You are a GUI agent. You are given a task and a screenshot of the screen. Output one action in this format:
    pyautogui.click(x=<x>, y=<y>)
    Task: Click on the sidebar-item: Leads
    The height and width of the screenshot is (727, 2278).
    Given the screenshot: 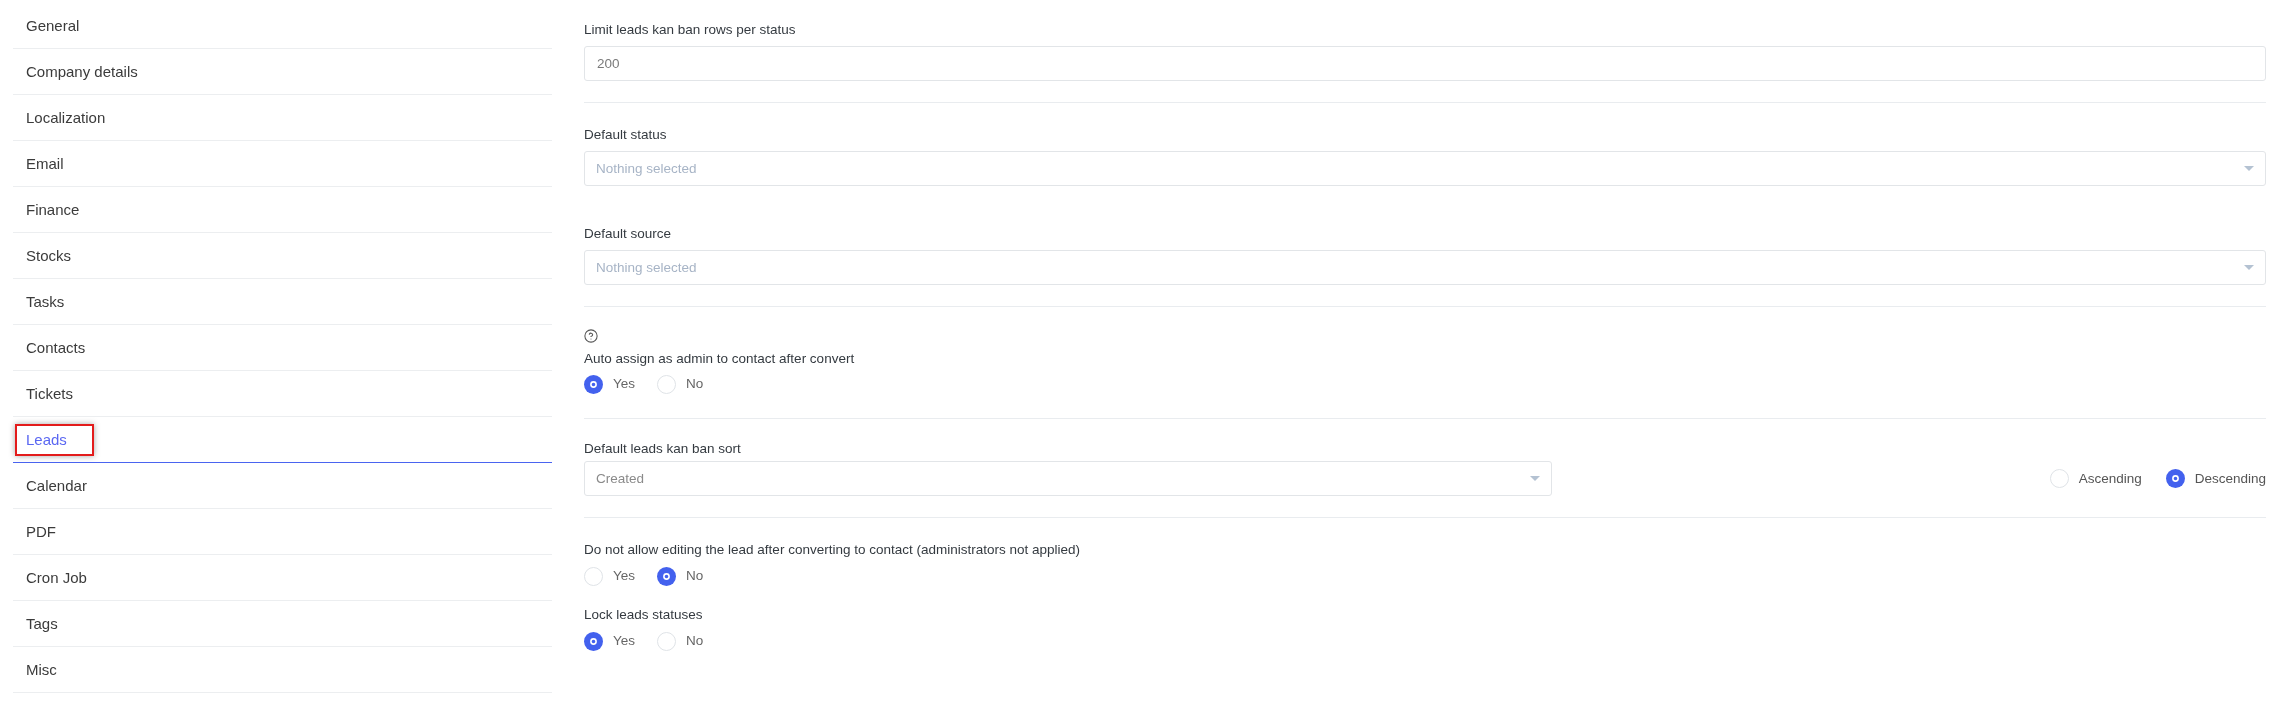 What is the action you would take?
    pyautogui.click(x=282, y=440)
    